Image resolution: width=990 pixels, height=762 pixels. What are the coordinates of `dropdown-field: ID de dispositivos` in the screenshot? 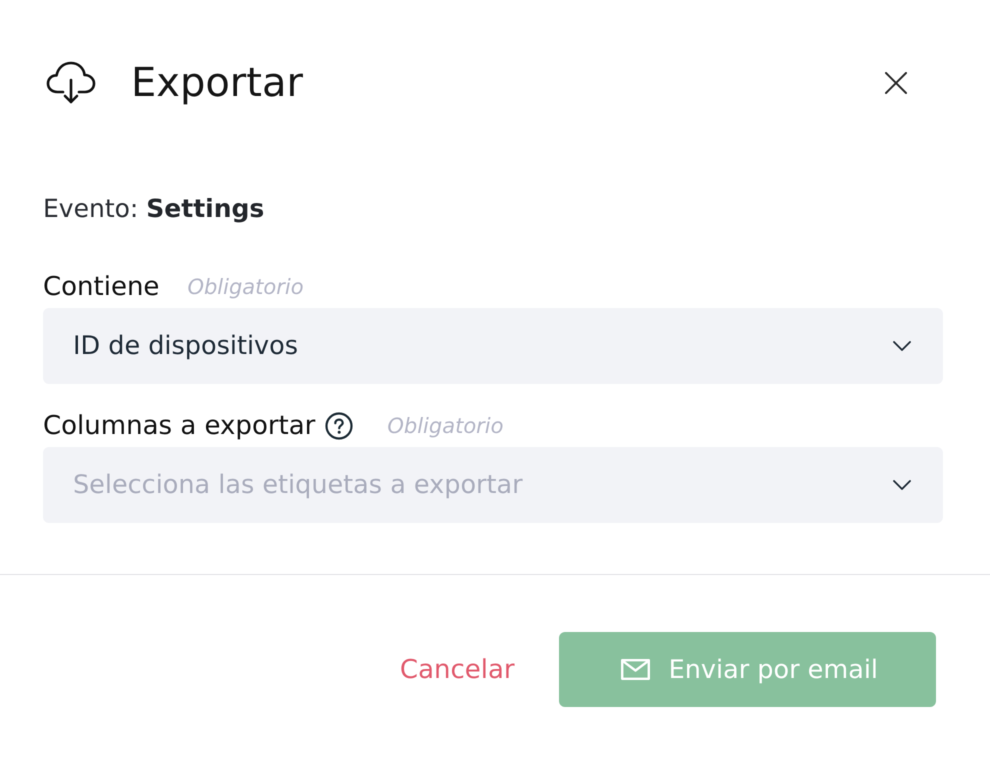 It's located at (493, 346).